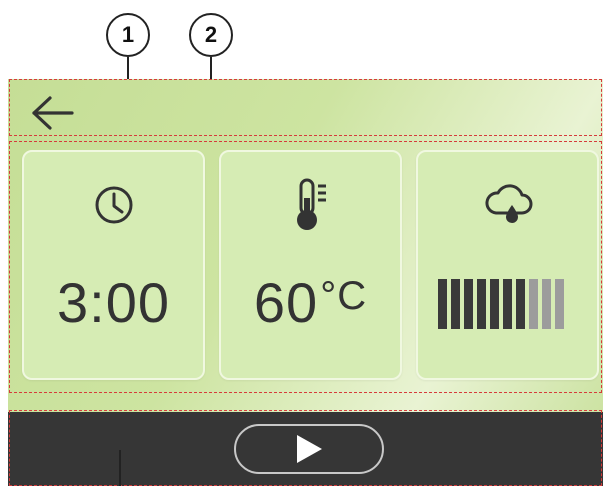 Image resolution: width=603 pixels, height=486 pixels. I want to click on callout-1-number: 1, so click(128, 34).